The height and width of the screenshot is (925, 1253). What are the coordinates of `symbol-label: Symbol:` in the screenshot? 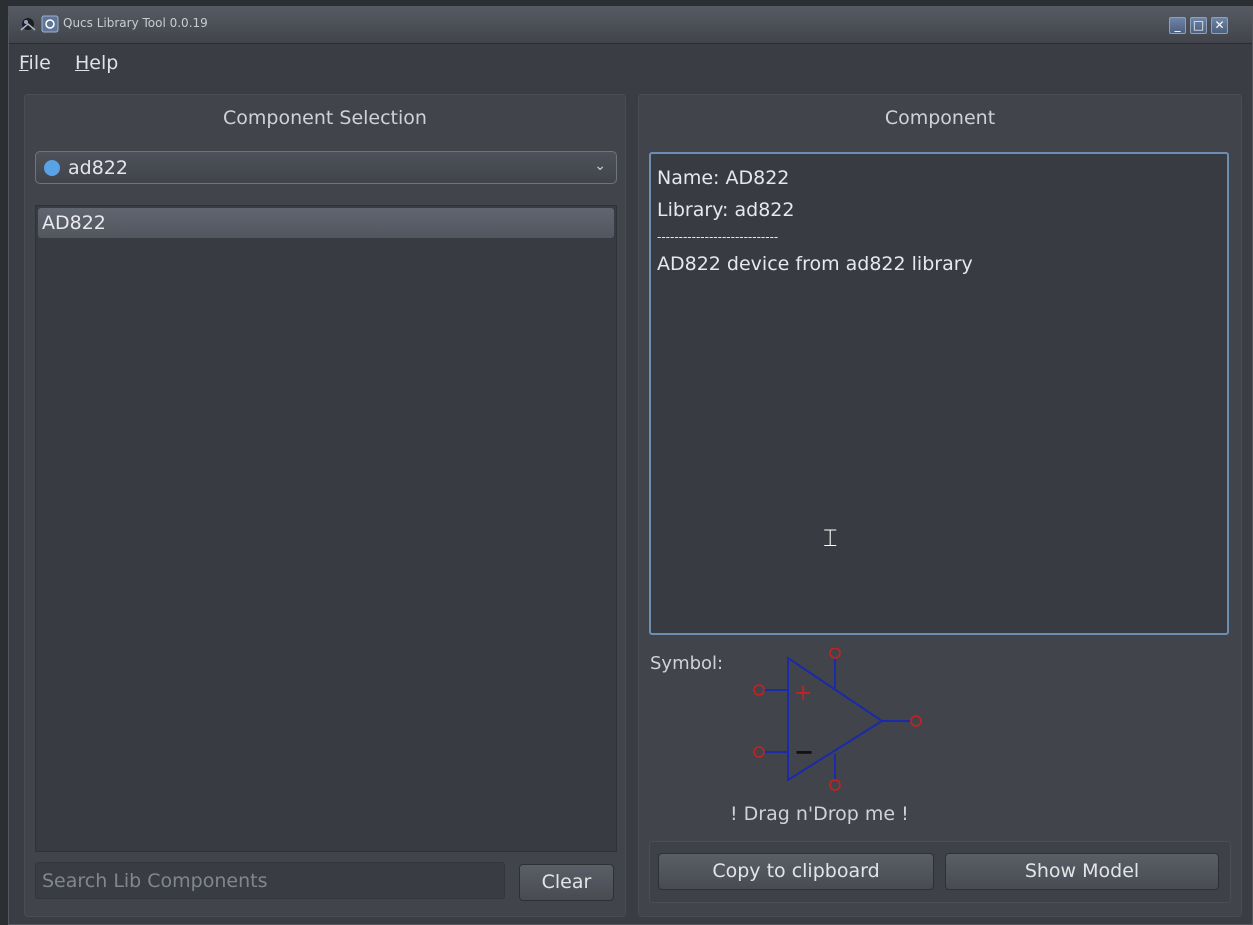 It's located at (687, 663).